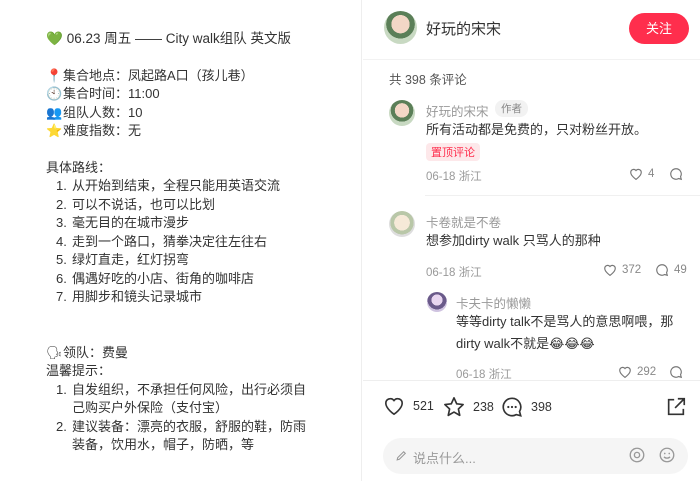 The width and height of the screenshot is (700, 481). Describe the element at coordinates (54, 93) in the screenshot. I see `clock-icon: 🕙` at that location.